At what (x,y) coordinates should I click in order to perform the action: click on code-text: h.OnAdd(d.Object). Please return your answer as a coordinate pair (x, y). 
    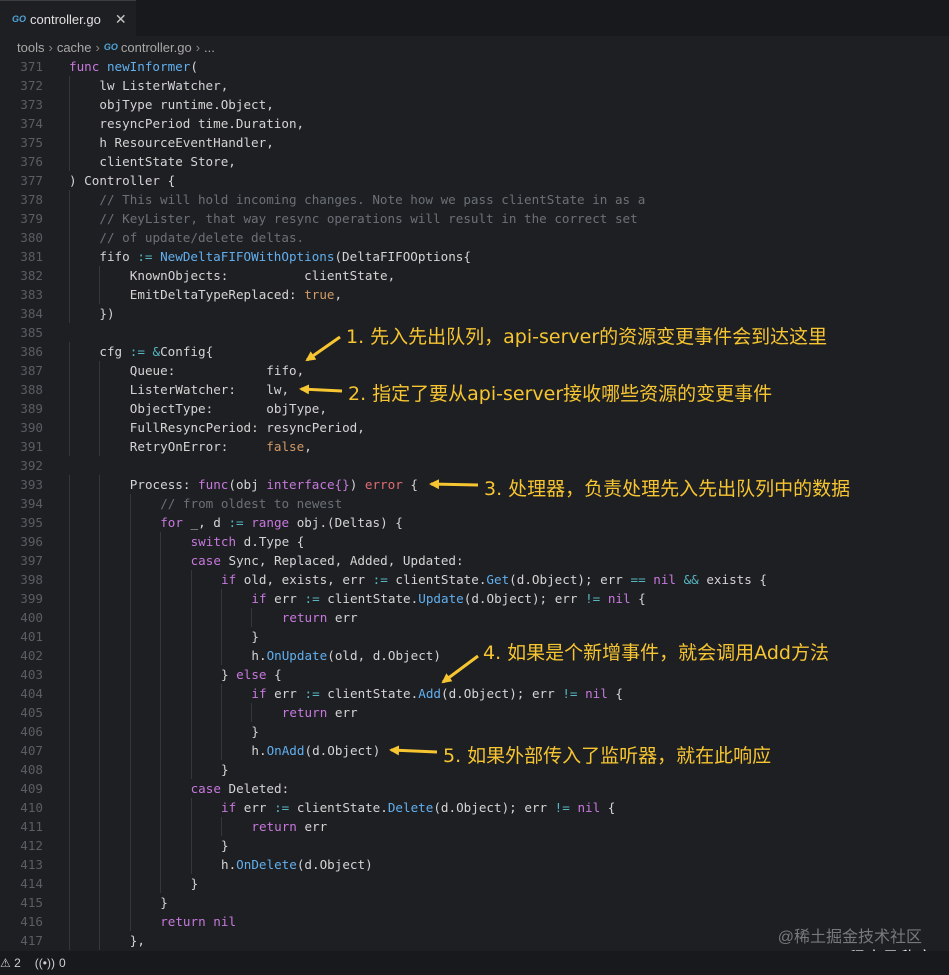
    Looking at the image, I should click on (315, 750).